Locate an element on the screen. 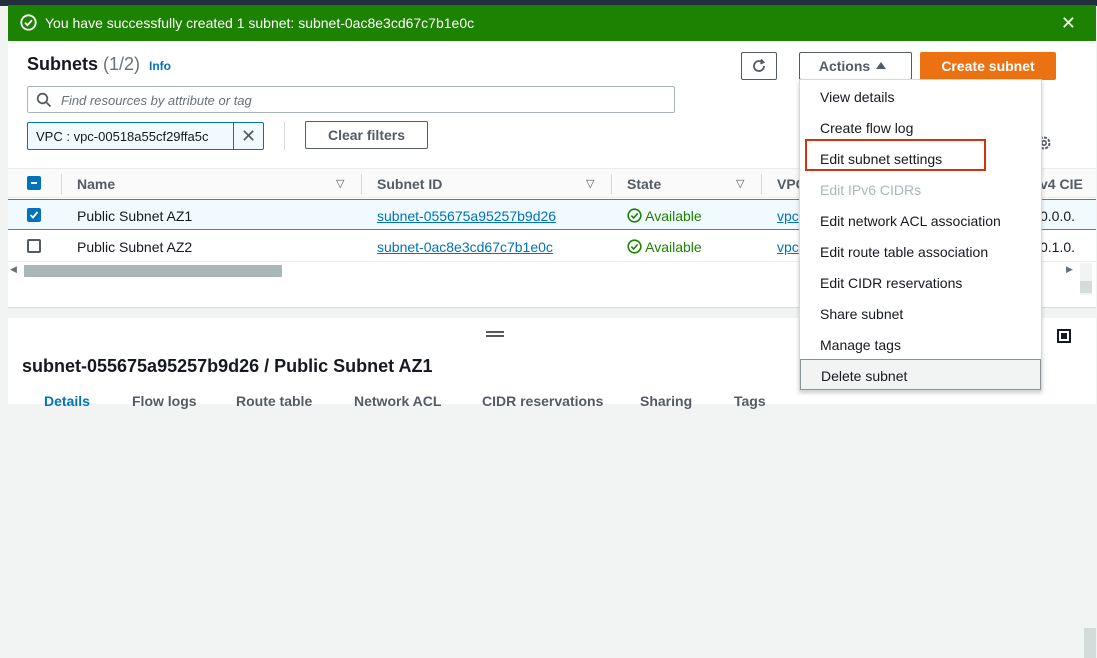 Image resolution: width=1097 pixels, height=658 pixels. create-subnet-label: Create subnet is located at coordinates (988, 66).